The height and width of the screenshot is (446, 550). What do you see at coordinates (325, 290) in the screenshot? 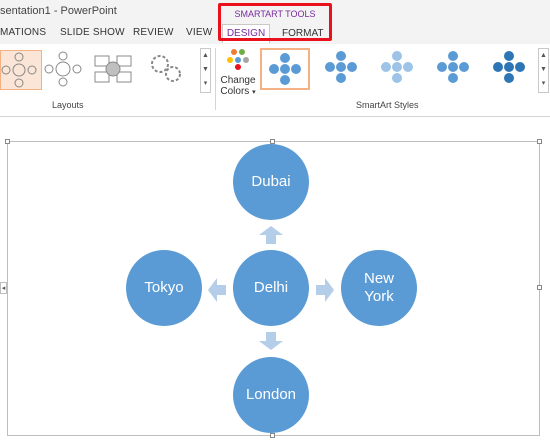
I see `arrow-right-icon` at bounding box center [325, 290].